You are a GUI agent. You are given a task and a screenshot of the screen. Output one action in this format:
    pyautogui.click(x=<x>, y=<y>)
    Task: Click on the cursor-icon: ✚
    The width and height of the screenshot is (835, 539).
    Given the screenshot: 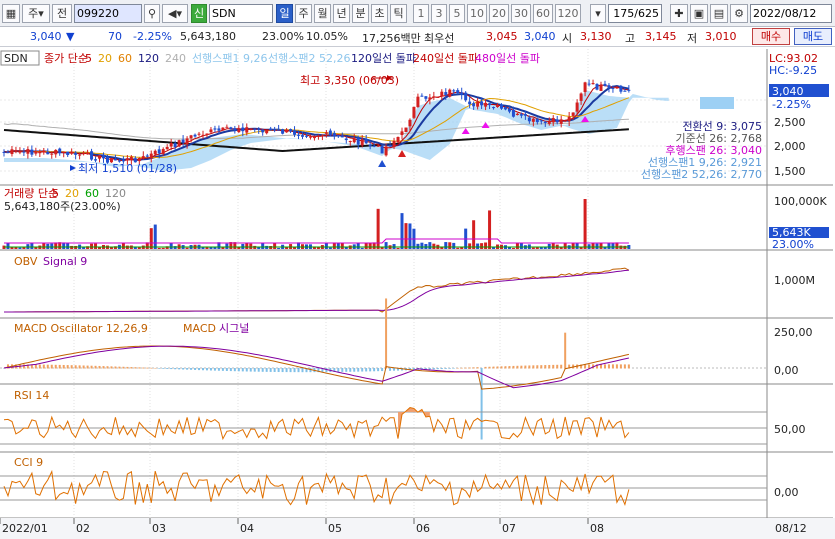 What is the action you would take?
    pyautogui.click(x=679, y=13)
    